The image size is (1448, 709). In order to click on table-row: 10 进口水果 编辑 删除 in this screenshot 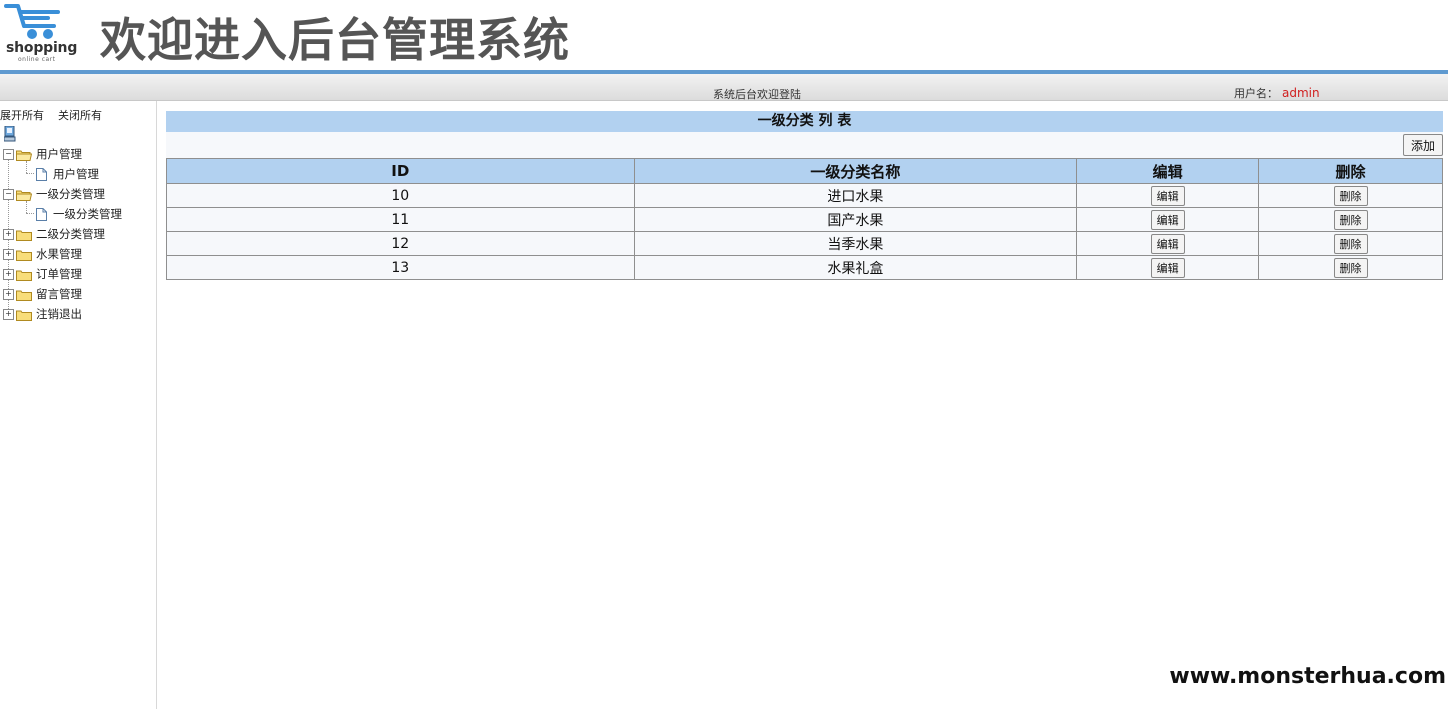, I will do `click(804, 195)`.